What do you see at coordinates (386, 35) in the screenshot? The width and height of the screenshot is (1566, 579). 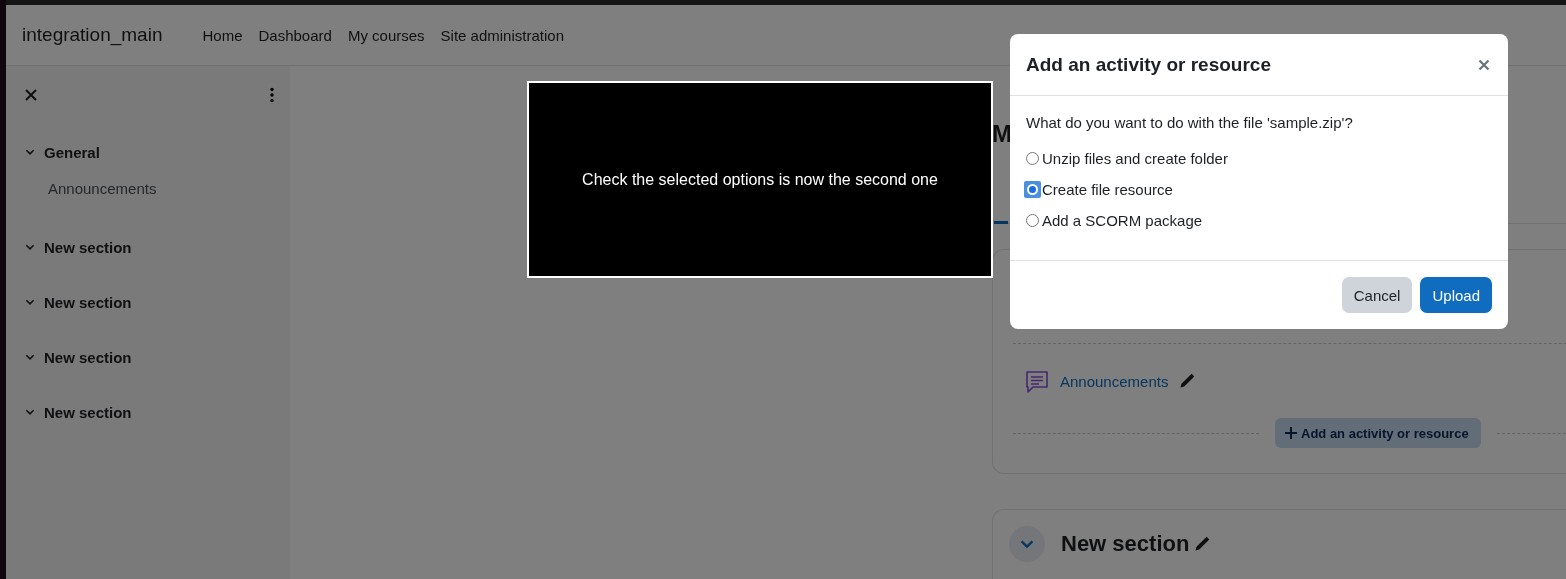 I see `nav-link: My courses` at bounding box center [386, 35].